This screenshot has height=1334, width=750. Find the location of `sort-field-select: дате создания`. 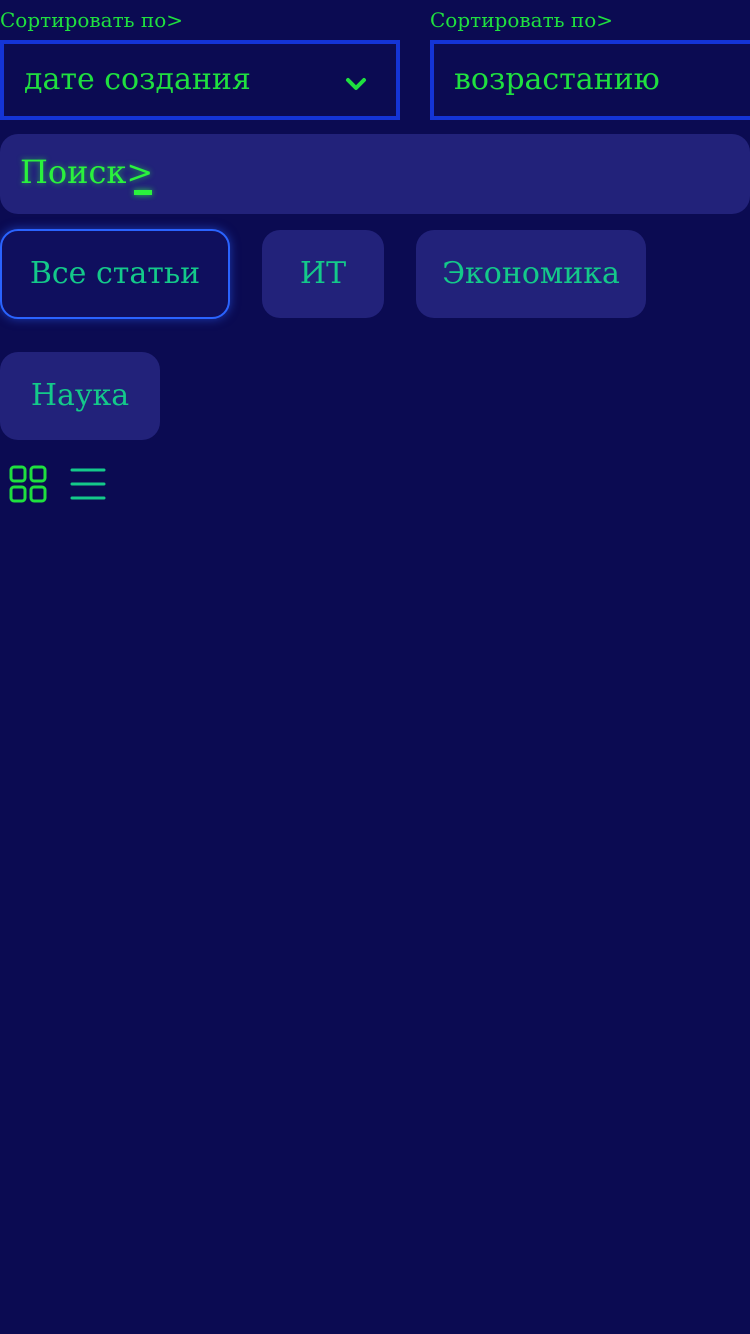

sort-field-select: дате создания is located at coordinates (200, 80).